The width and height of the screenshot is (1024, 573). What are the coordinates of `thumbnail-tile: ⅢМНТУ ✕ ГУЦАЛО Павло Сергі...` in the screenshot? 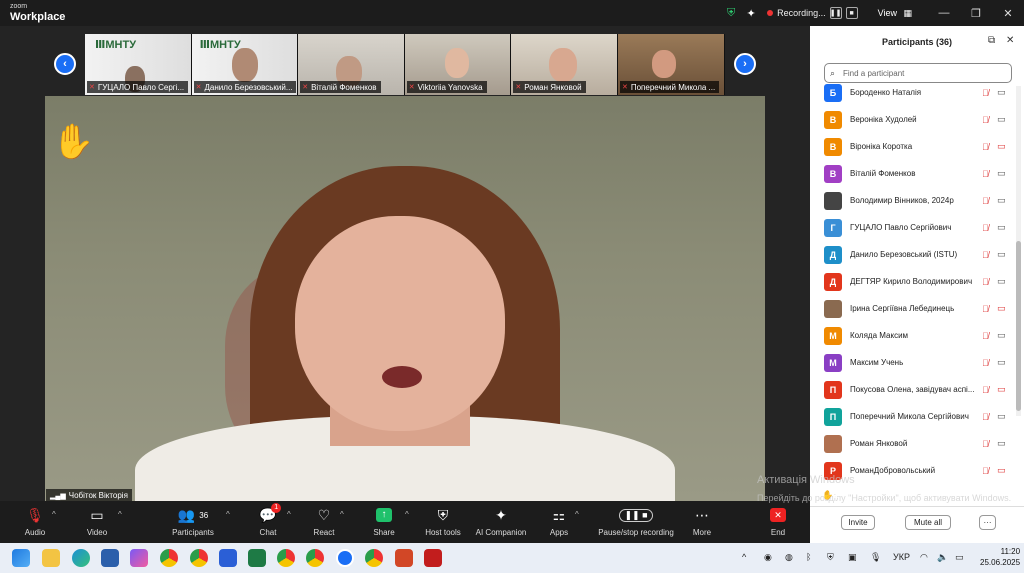 It's located at (138, 64).